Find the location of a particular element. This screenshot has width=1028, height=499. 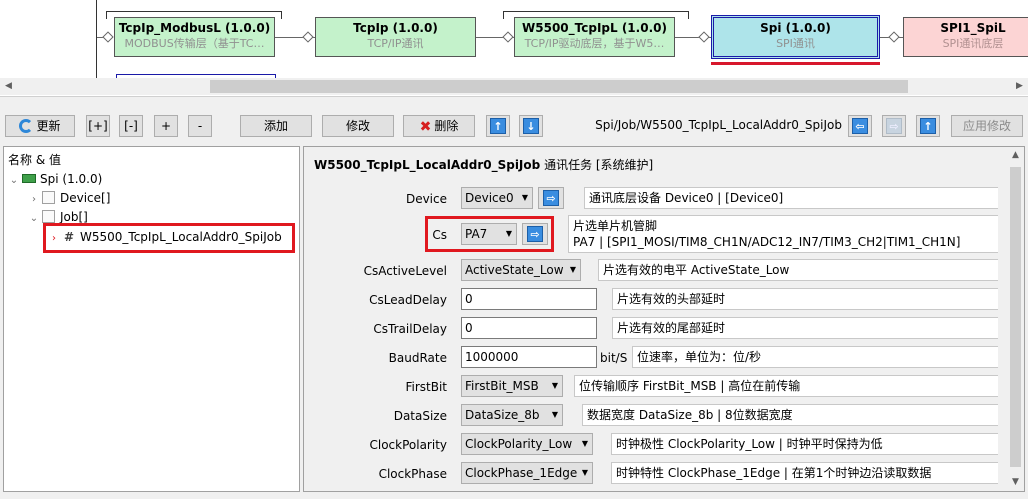

arrow-left-icon: ⇦ is located at coordinates (860, 125).